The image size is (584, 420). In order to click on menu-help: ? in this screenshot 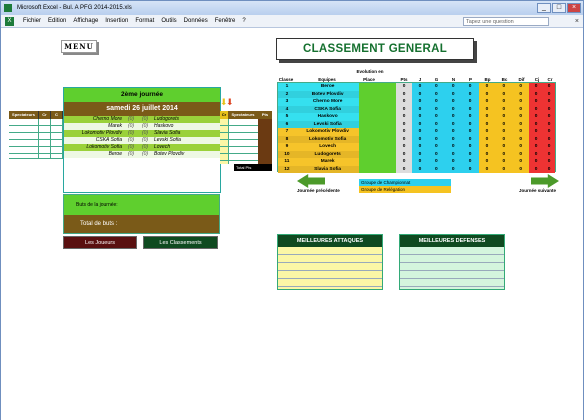, I will do `click(243, 21)`.